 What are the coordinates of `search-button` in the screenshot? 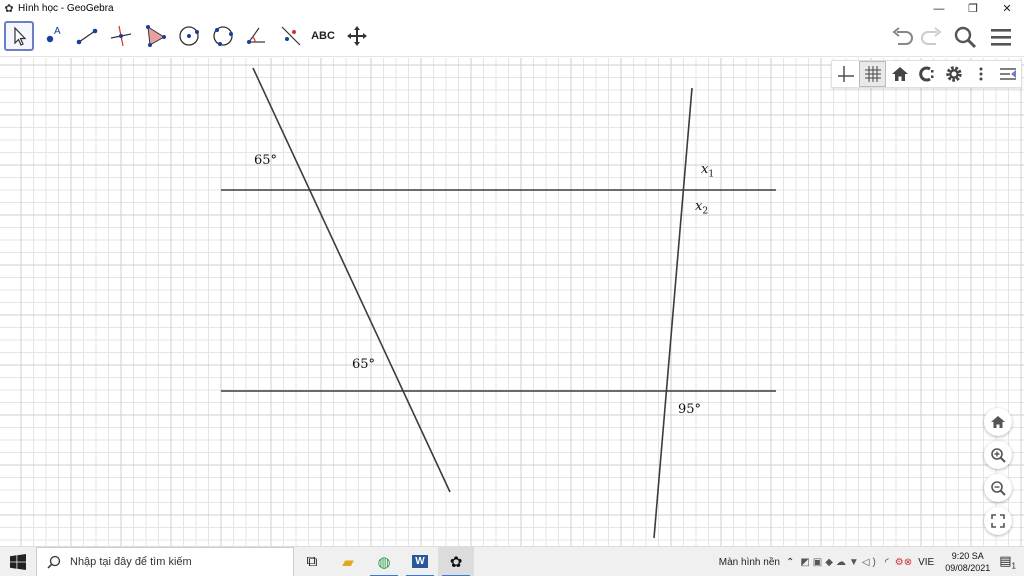 It's located at (965, 37).